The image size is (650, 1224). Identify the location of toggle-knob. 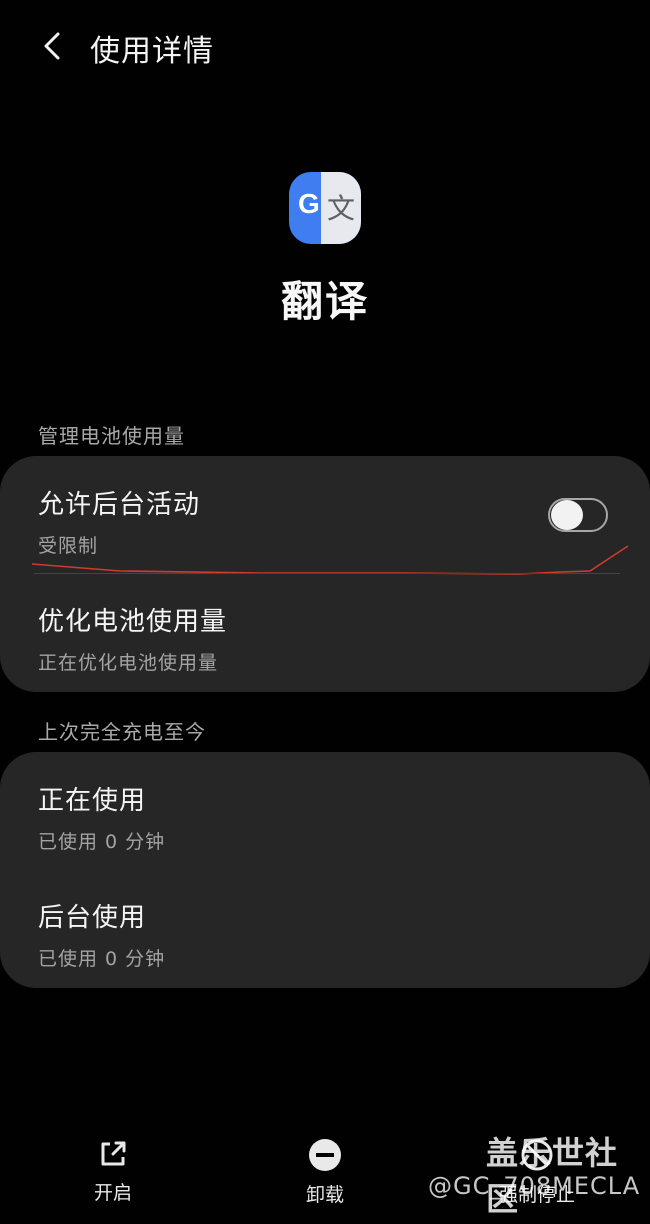
(567, 515).